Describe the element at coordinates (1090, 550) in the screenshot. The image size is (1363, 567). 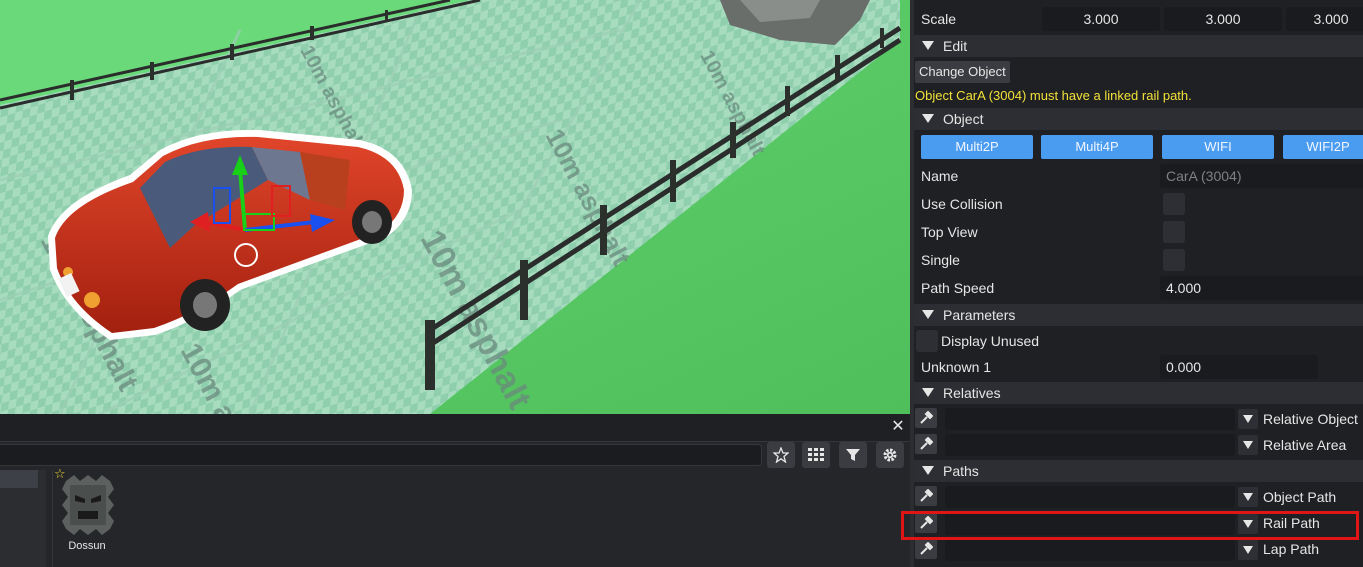
I see `lap-path-field` at that location.